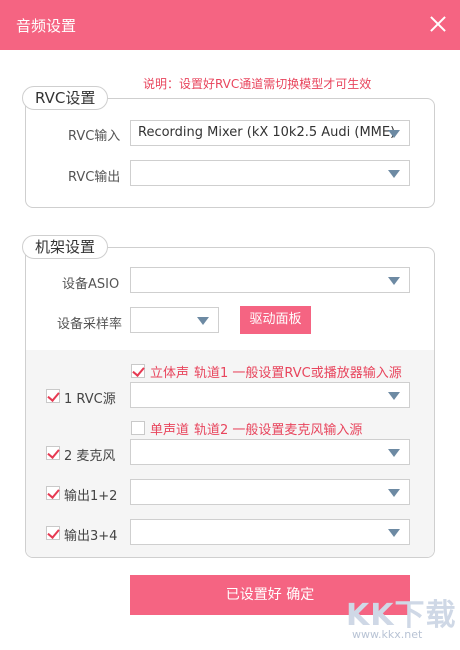 The image size is (460, 650). I want to click on mono-checkbox, so click(138, 428).